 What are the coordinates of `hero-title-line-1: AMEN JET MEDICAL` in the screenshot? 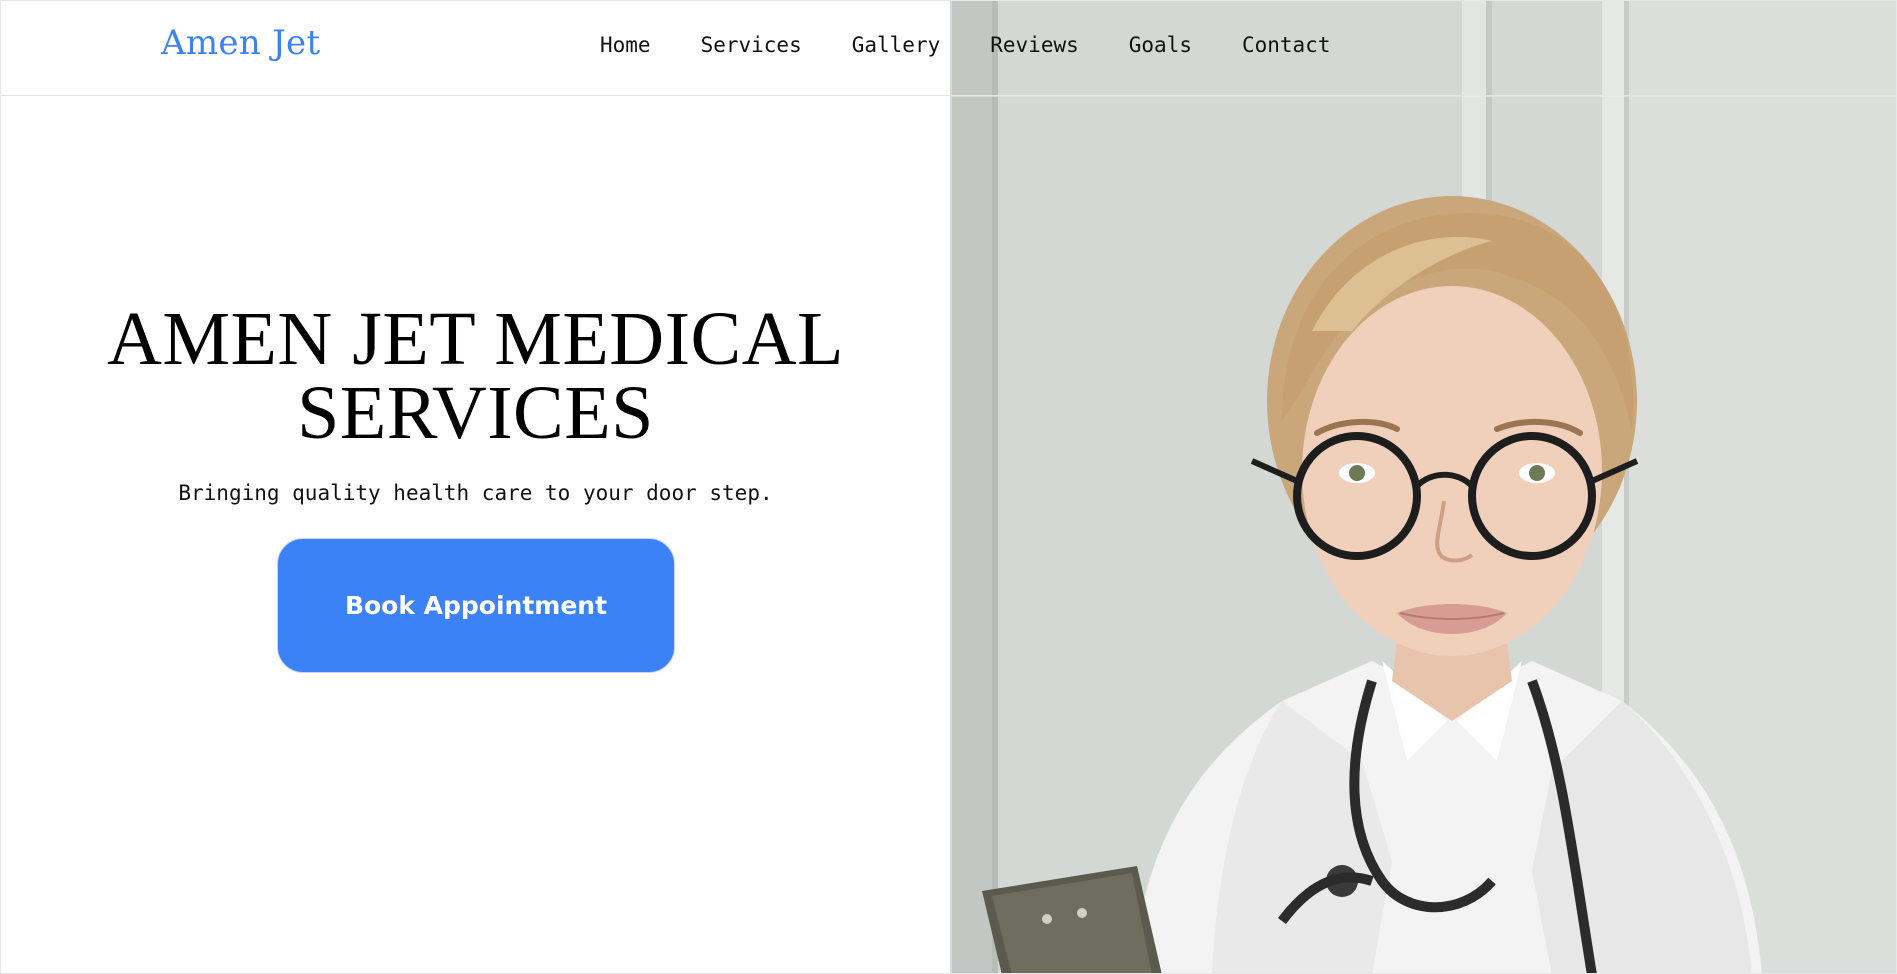 It's located at (475, 339).